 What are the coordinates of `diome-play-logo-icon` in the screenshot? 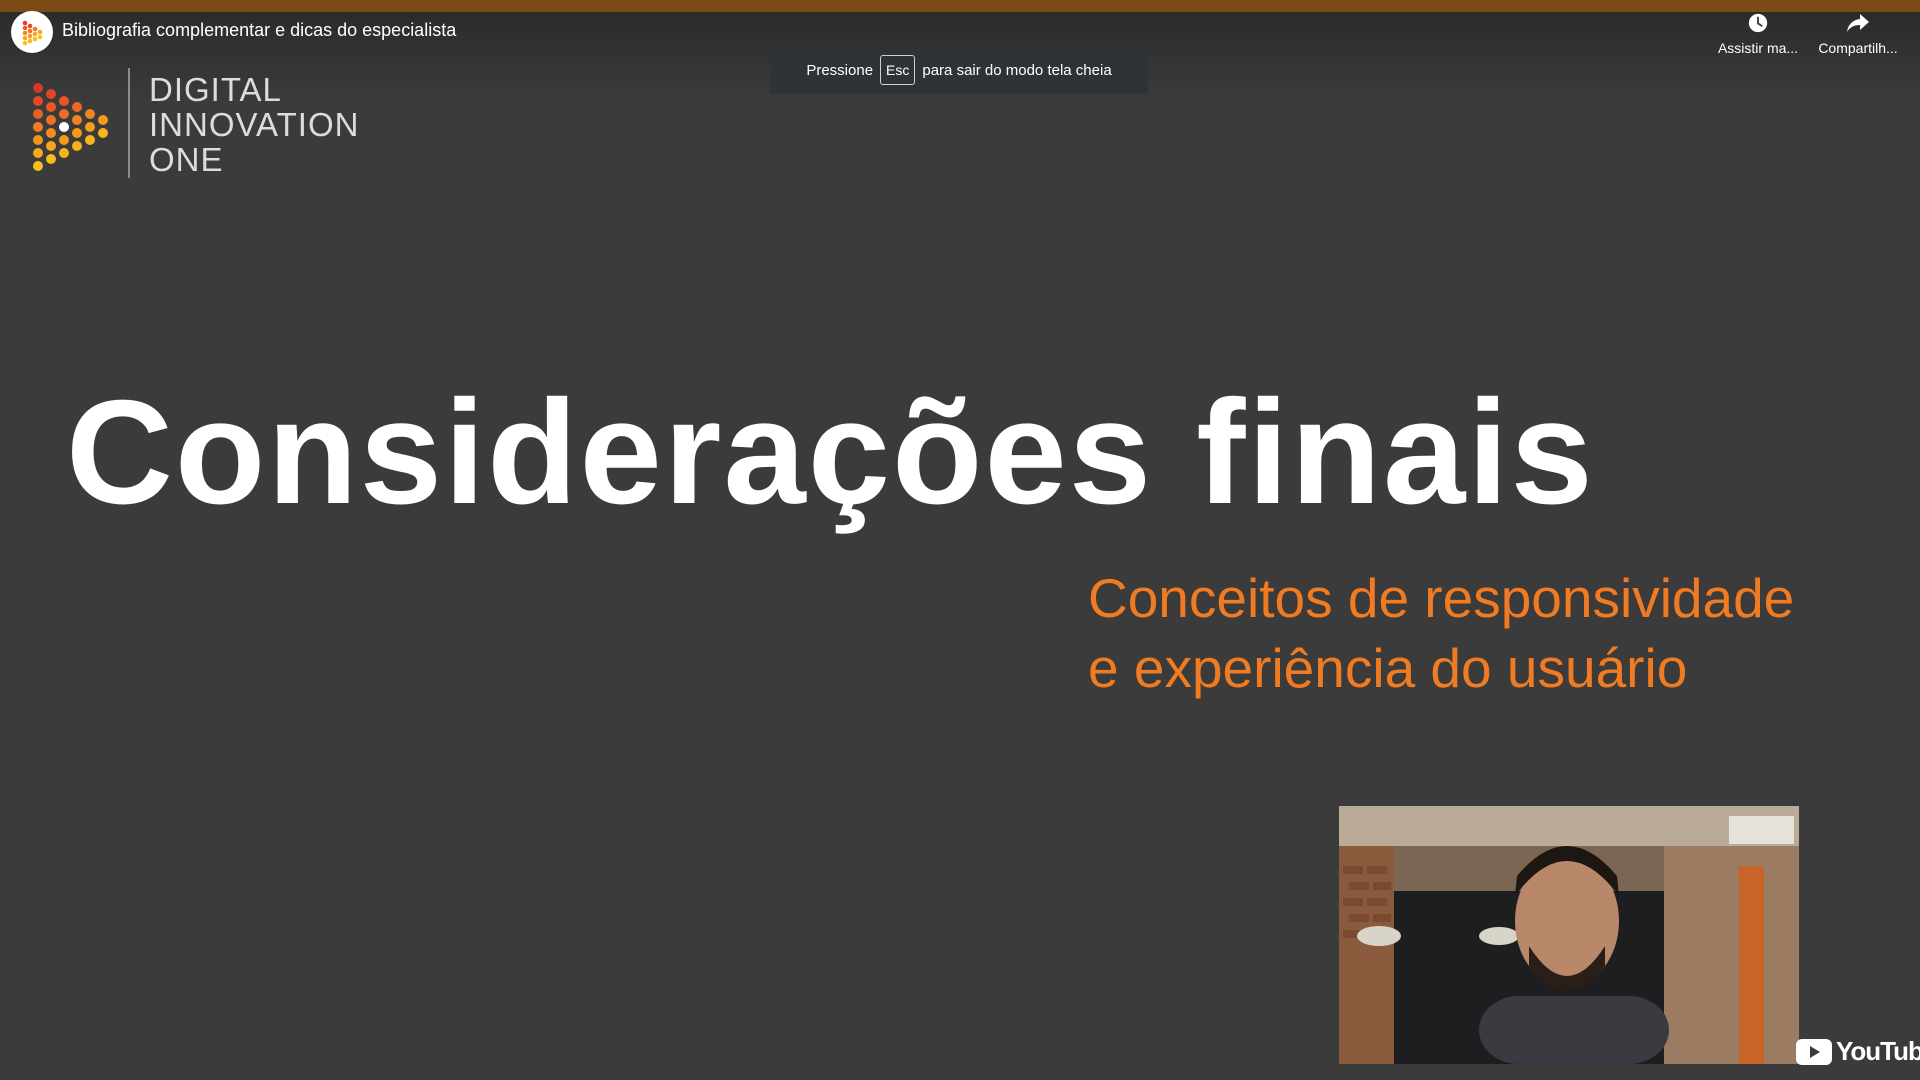 It's located at (32, 33).